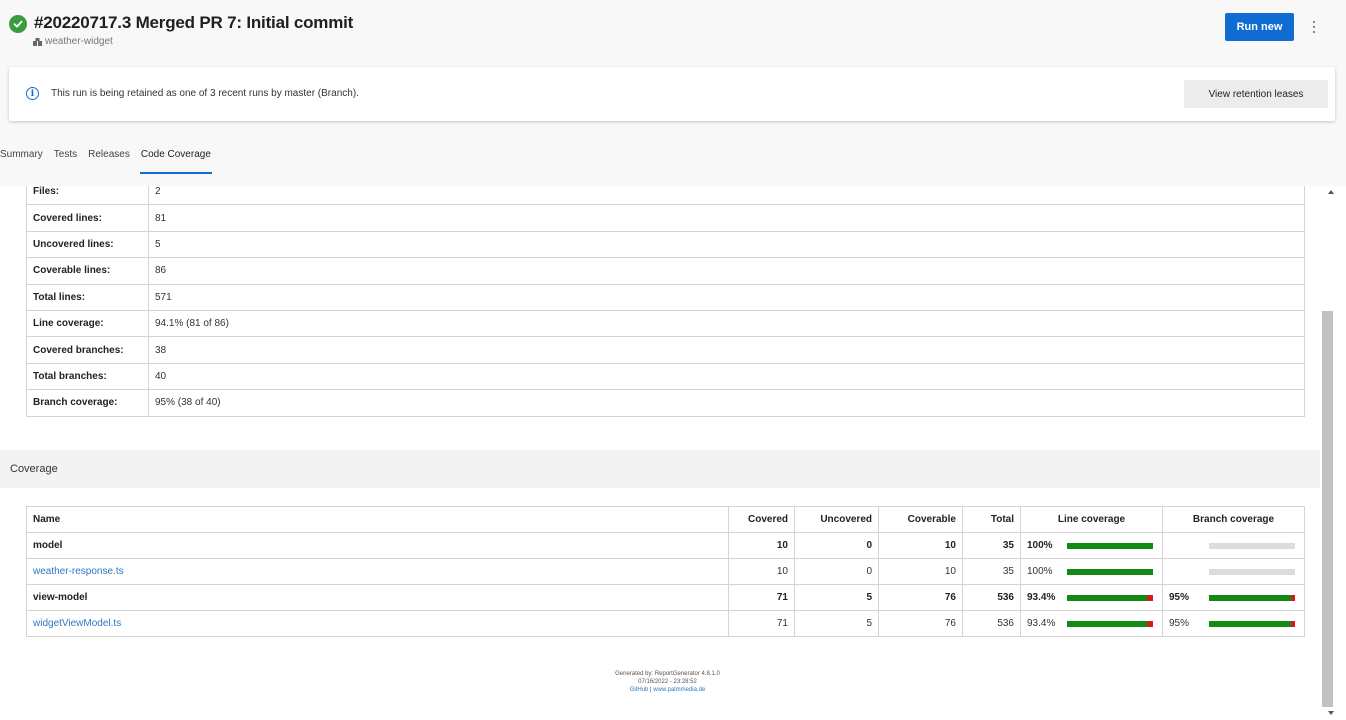  I want to click on summary-row: Uncovered lines: 5, so click(665, 244).